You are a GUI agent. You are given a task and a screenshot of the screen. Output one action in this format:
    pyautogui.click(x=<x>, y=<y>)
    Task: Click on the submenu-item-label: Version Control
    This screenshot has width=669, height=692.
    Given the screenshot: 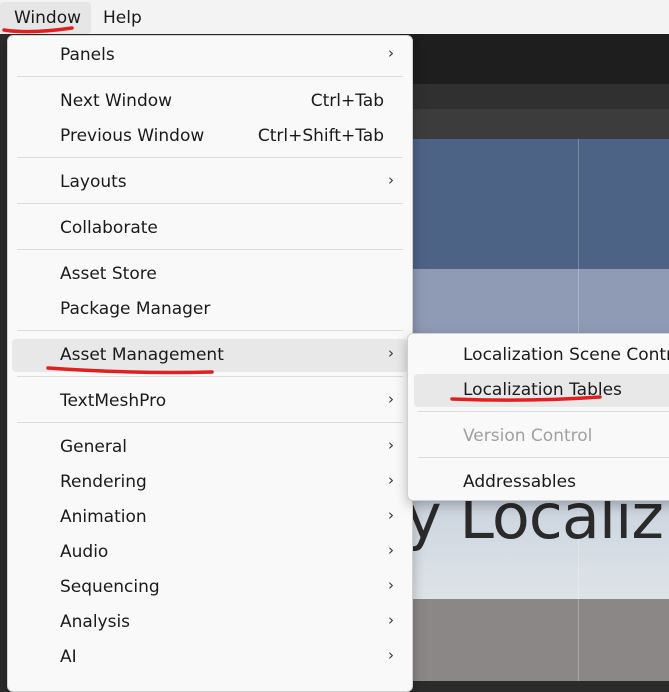 What is the action you would take?
    pyautogui.click(x=528, y=436)
    